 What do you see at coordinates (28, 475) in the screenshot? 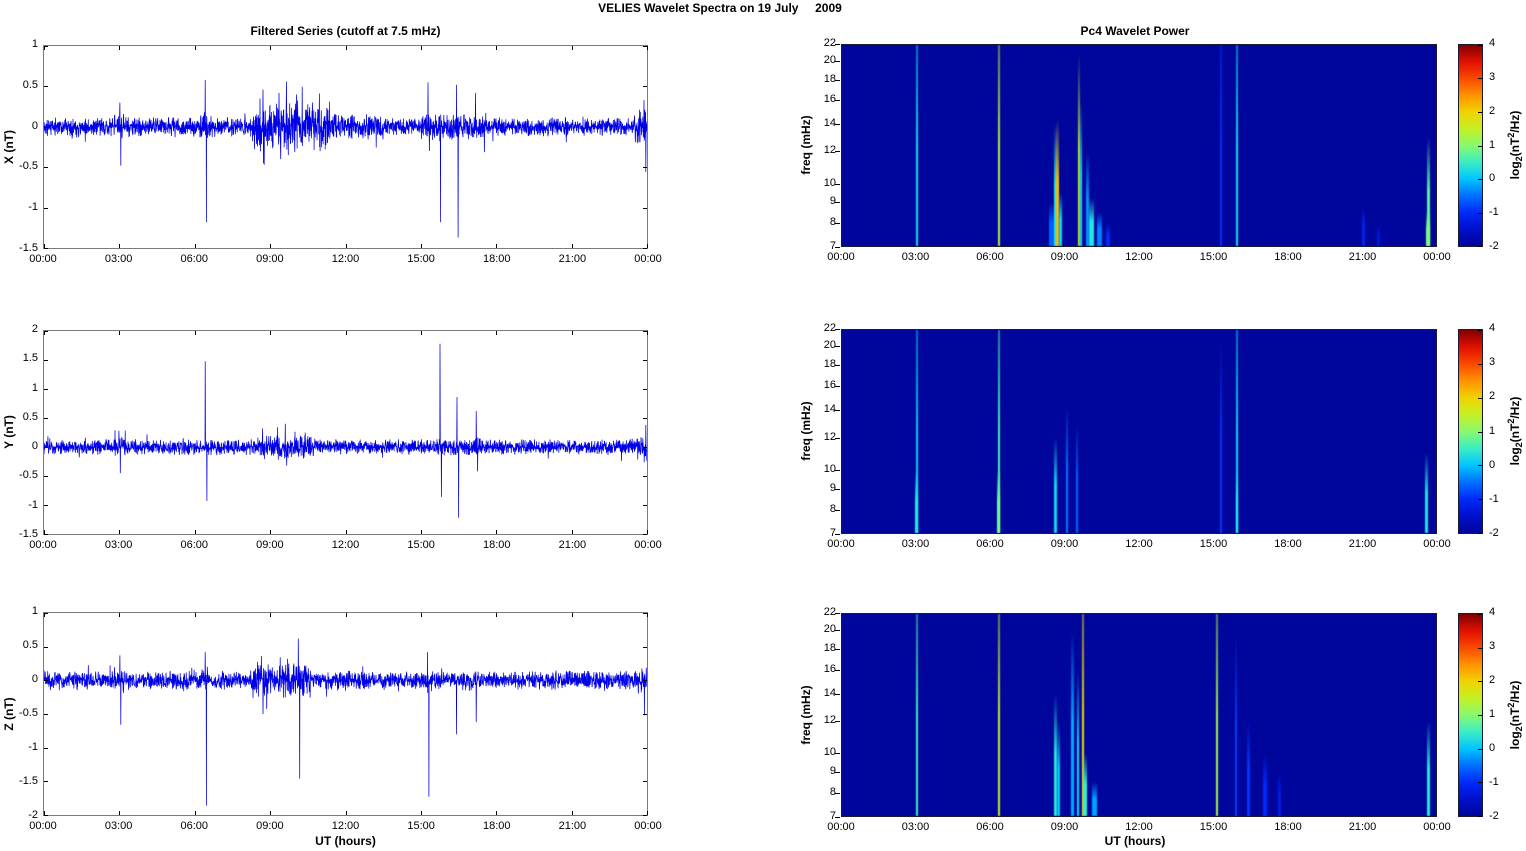
I see `y-tick-label: -0.5` at bounding box center [28, 475].